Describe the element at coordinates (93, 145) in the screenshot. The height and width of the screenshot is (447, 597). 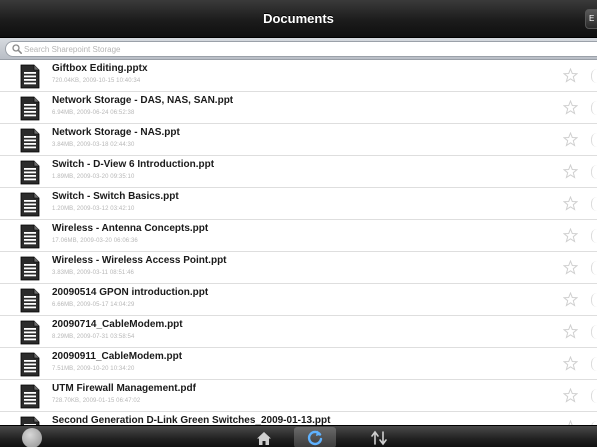
I see `document-meta: 3.84MB, 2009-03-18 02:44:30` at that location.